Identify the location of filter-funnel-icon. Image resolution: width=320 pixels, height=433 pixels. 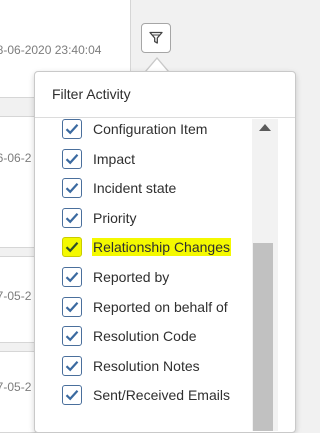
(156, 37).